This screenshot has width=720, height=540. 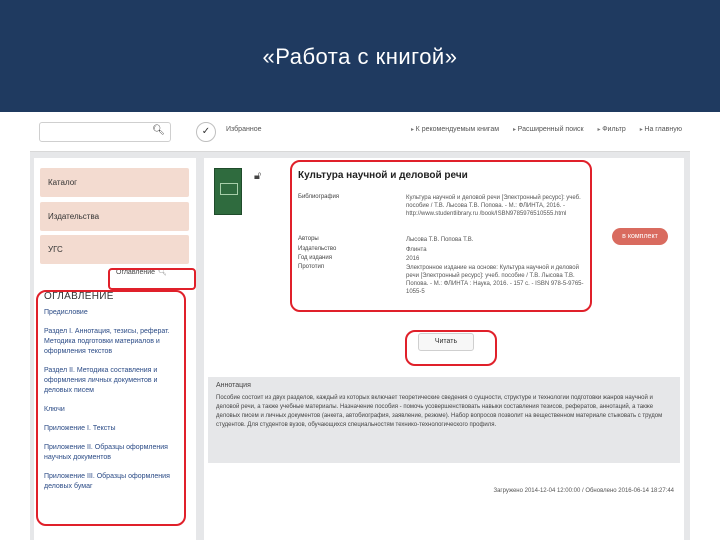 What do you see at coordinates (228, 191) in the screenshot?
I see `book-cover-image` at bounding box center [228, 191].